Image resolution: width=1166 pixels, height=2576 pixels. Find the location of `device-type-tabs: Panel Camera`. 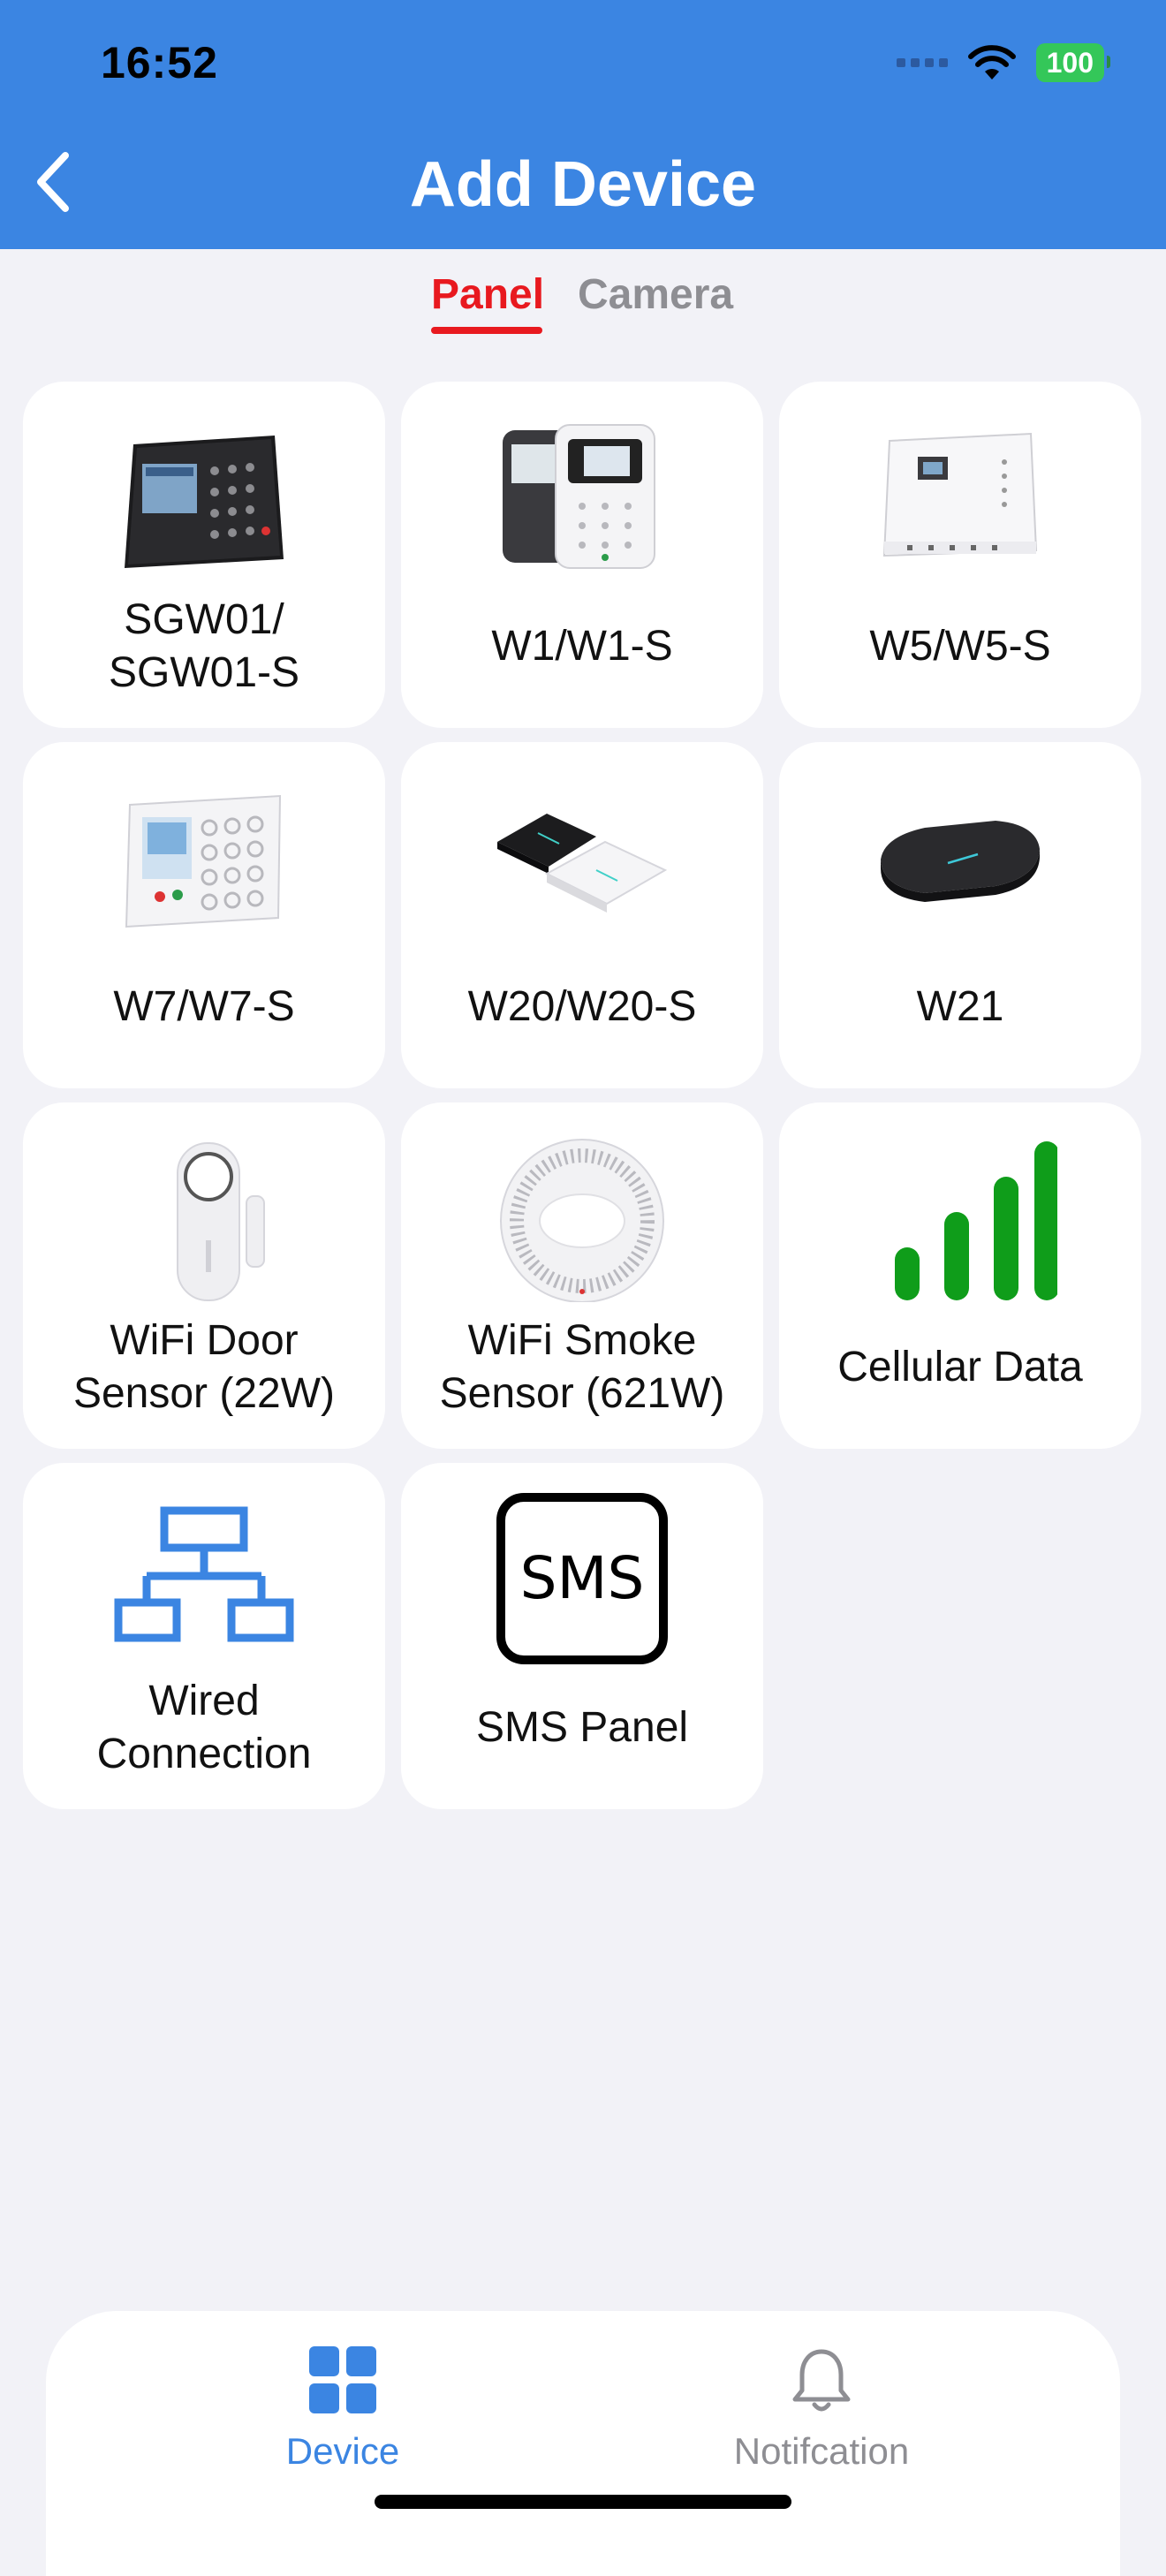

device-type-tabs: Panel Camera is located at coordinates (583, 305).